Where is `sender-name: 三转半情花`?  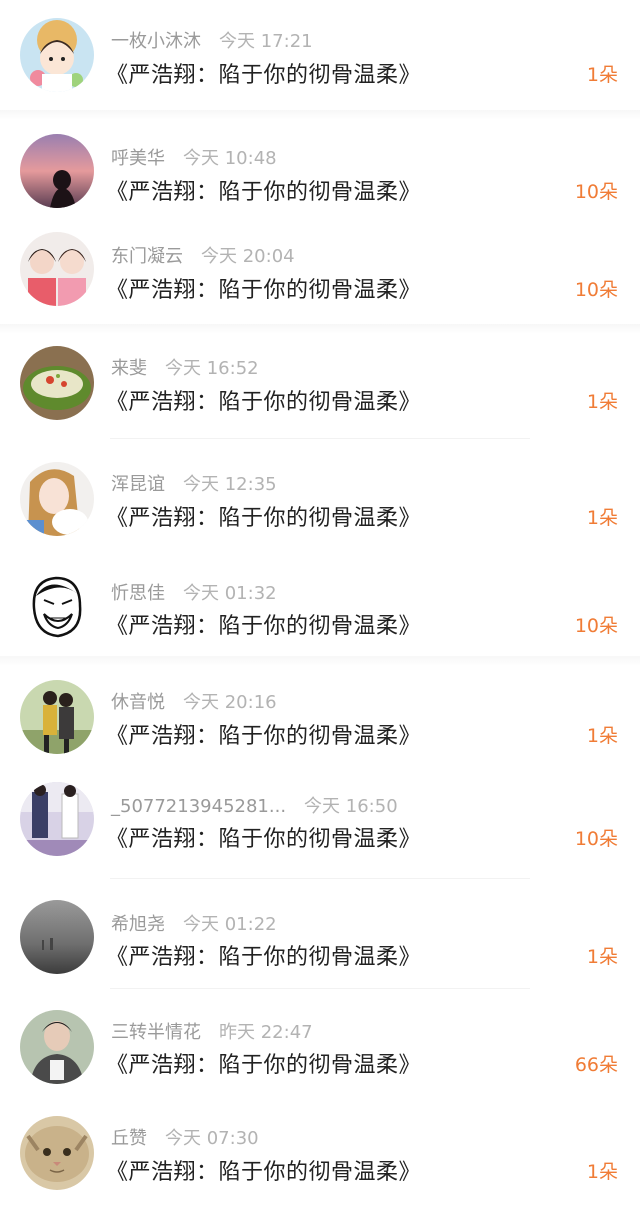 sender-name: 三转半情花 is located at coordinates (156, 1032).